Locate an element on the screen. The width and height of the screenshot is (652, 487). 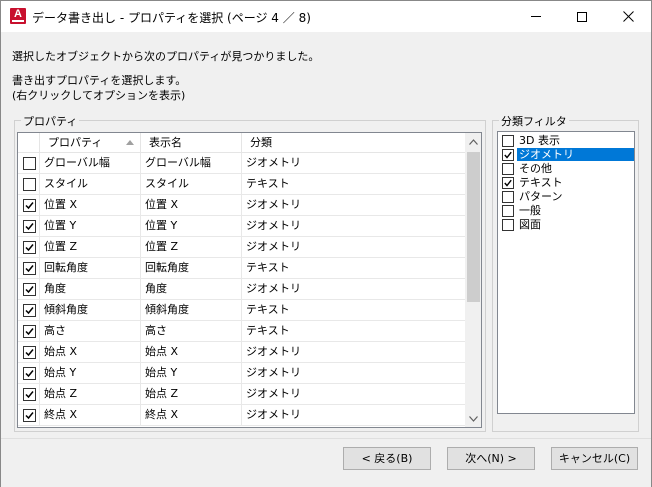
table-row: 位置 Y 位置 Y ジオメトリ is located at coordinates (241, 226).